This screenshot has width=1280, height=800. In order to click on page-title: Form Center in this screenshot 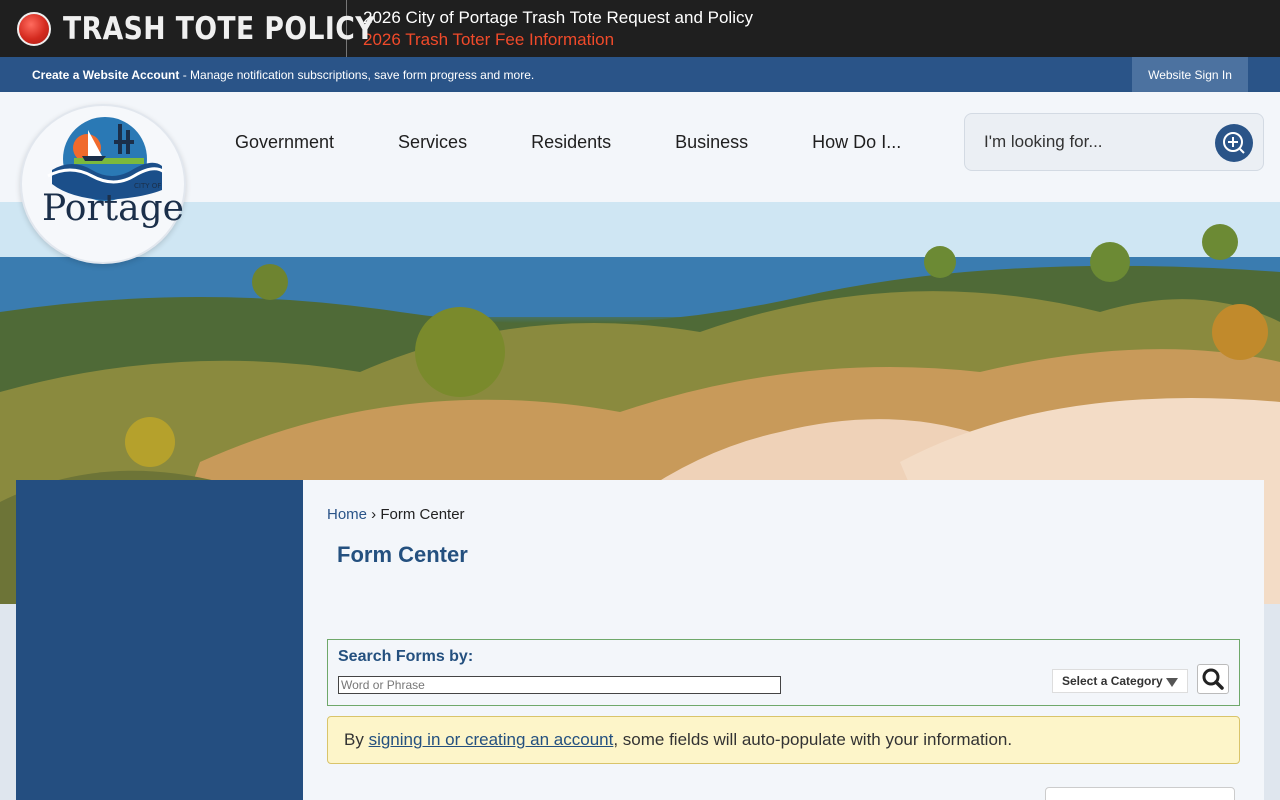, I will do `click(402, 554)`.